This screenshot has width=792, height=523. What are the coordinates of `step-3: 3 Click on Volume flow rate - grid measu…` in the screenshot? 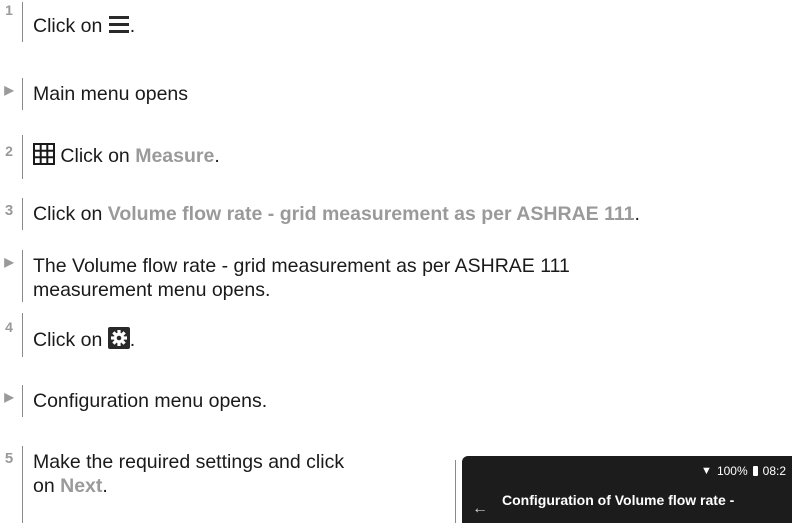 It's located at (320, 214).